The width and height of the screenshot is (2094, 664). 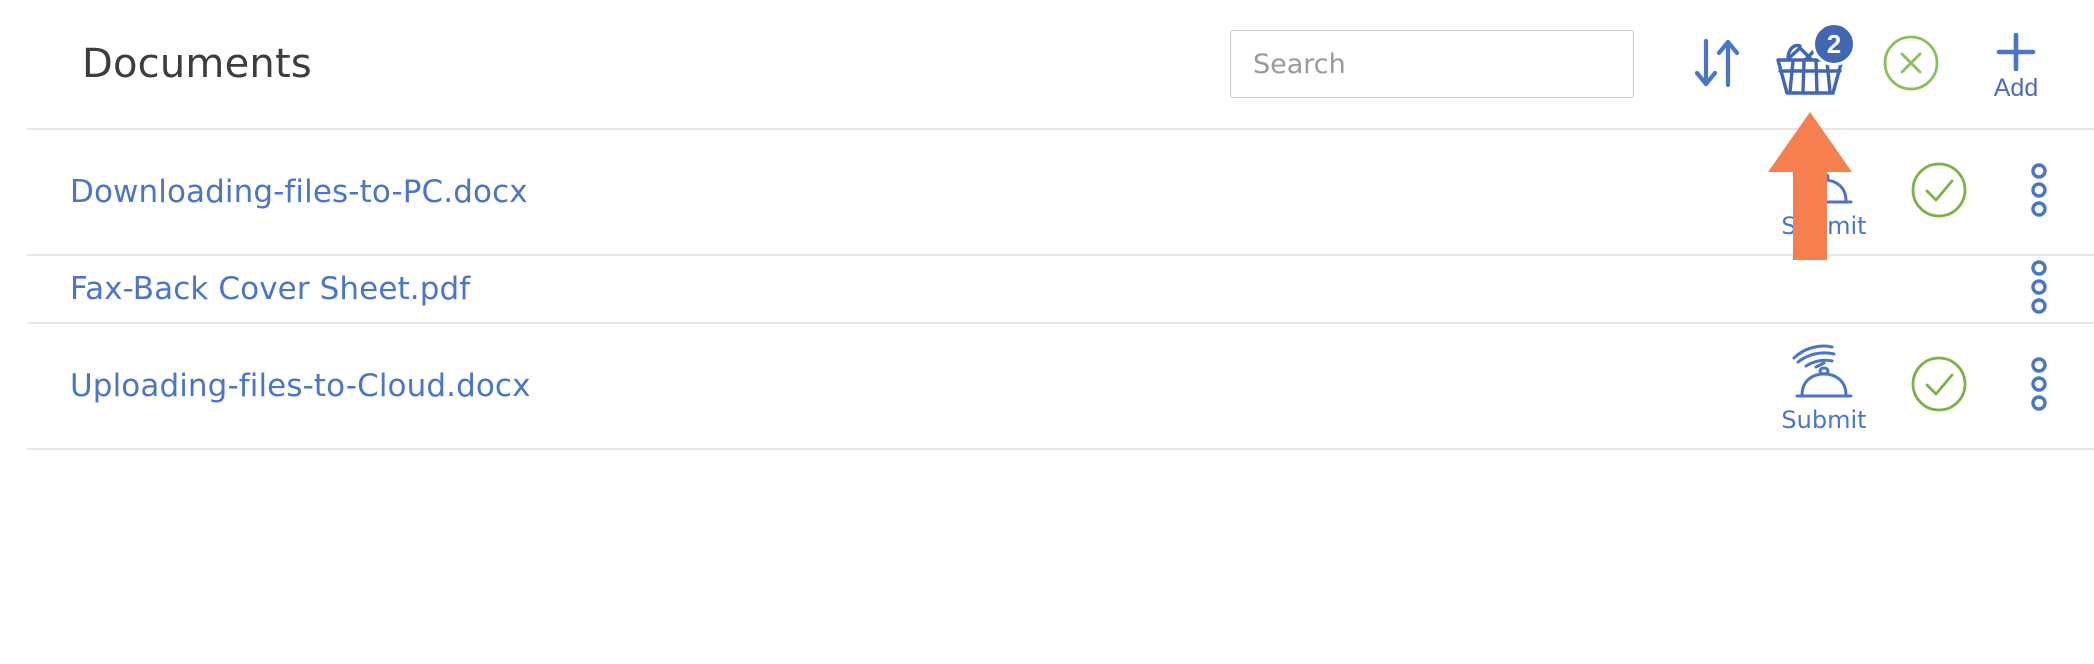 I want to click on plus-icon, so click(x=2016, y=53).